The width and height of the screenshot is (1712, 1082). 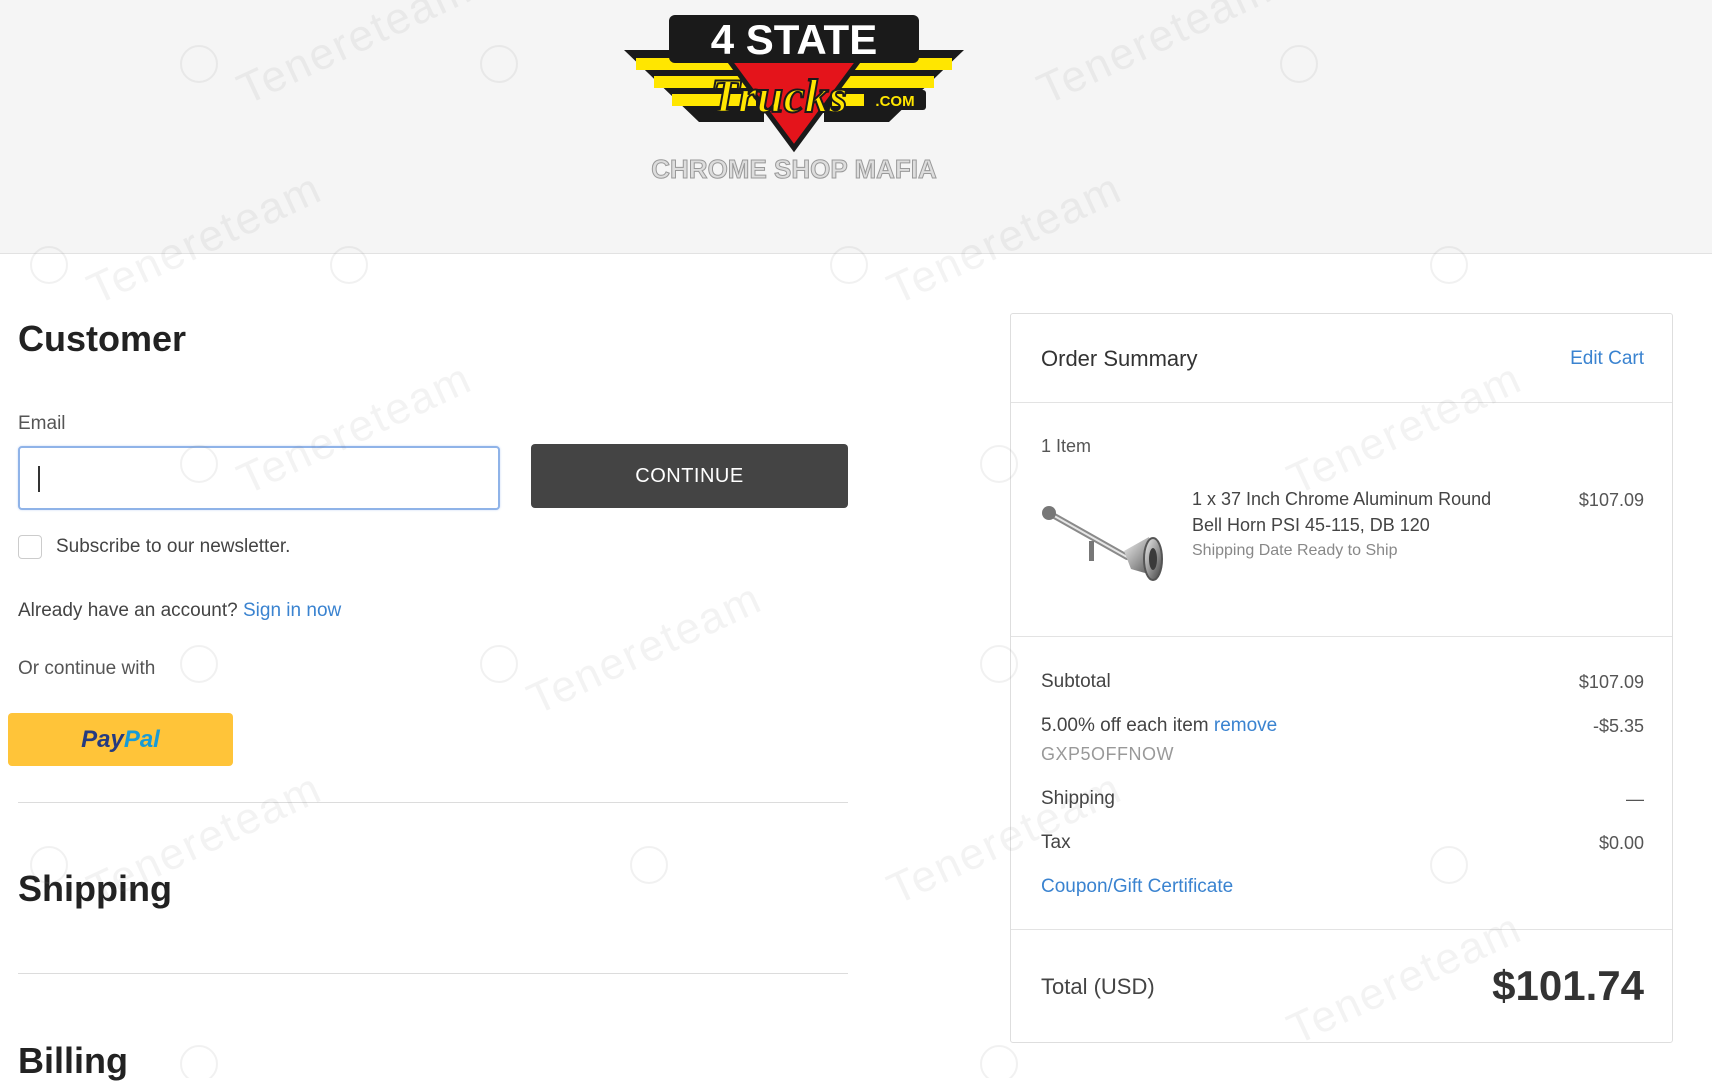 What do you see at coordinates (1611, 500) in the screenshot?
I see `product-price: $107.09` at bounding box center [1611, 500].